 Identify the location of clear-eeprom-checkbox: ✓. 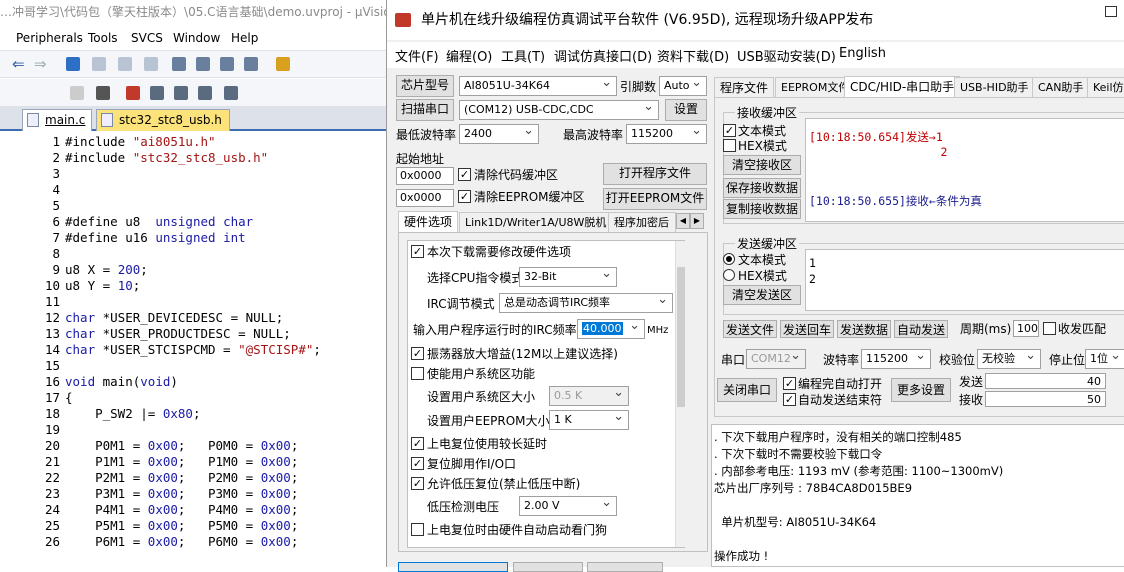
(464, 196).